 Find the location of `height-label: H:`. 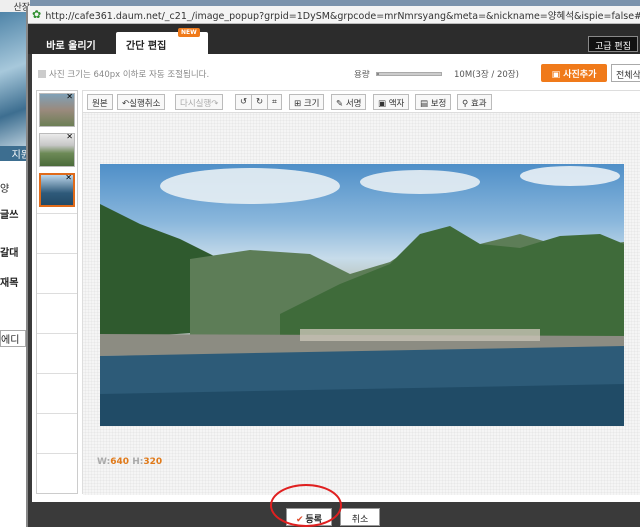

height-label: H: is located at coordinates (138, 462).